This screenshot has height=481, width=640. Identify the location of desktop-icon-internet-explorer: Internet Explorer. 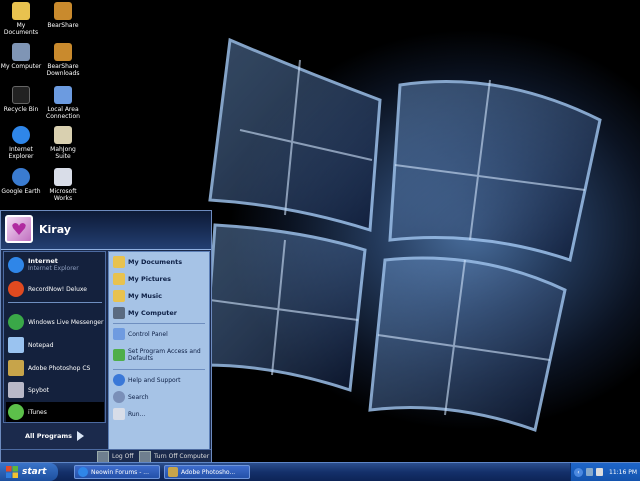
(21, 143).